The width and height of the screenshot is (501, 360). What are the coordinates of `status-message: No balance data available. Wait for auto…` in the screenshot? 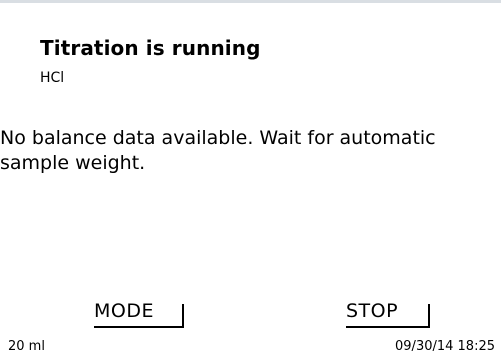 It's located at (218, 150).